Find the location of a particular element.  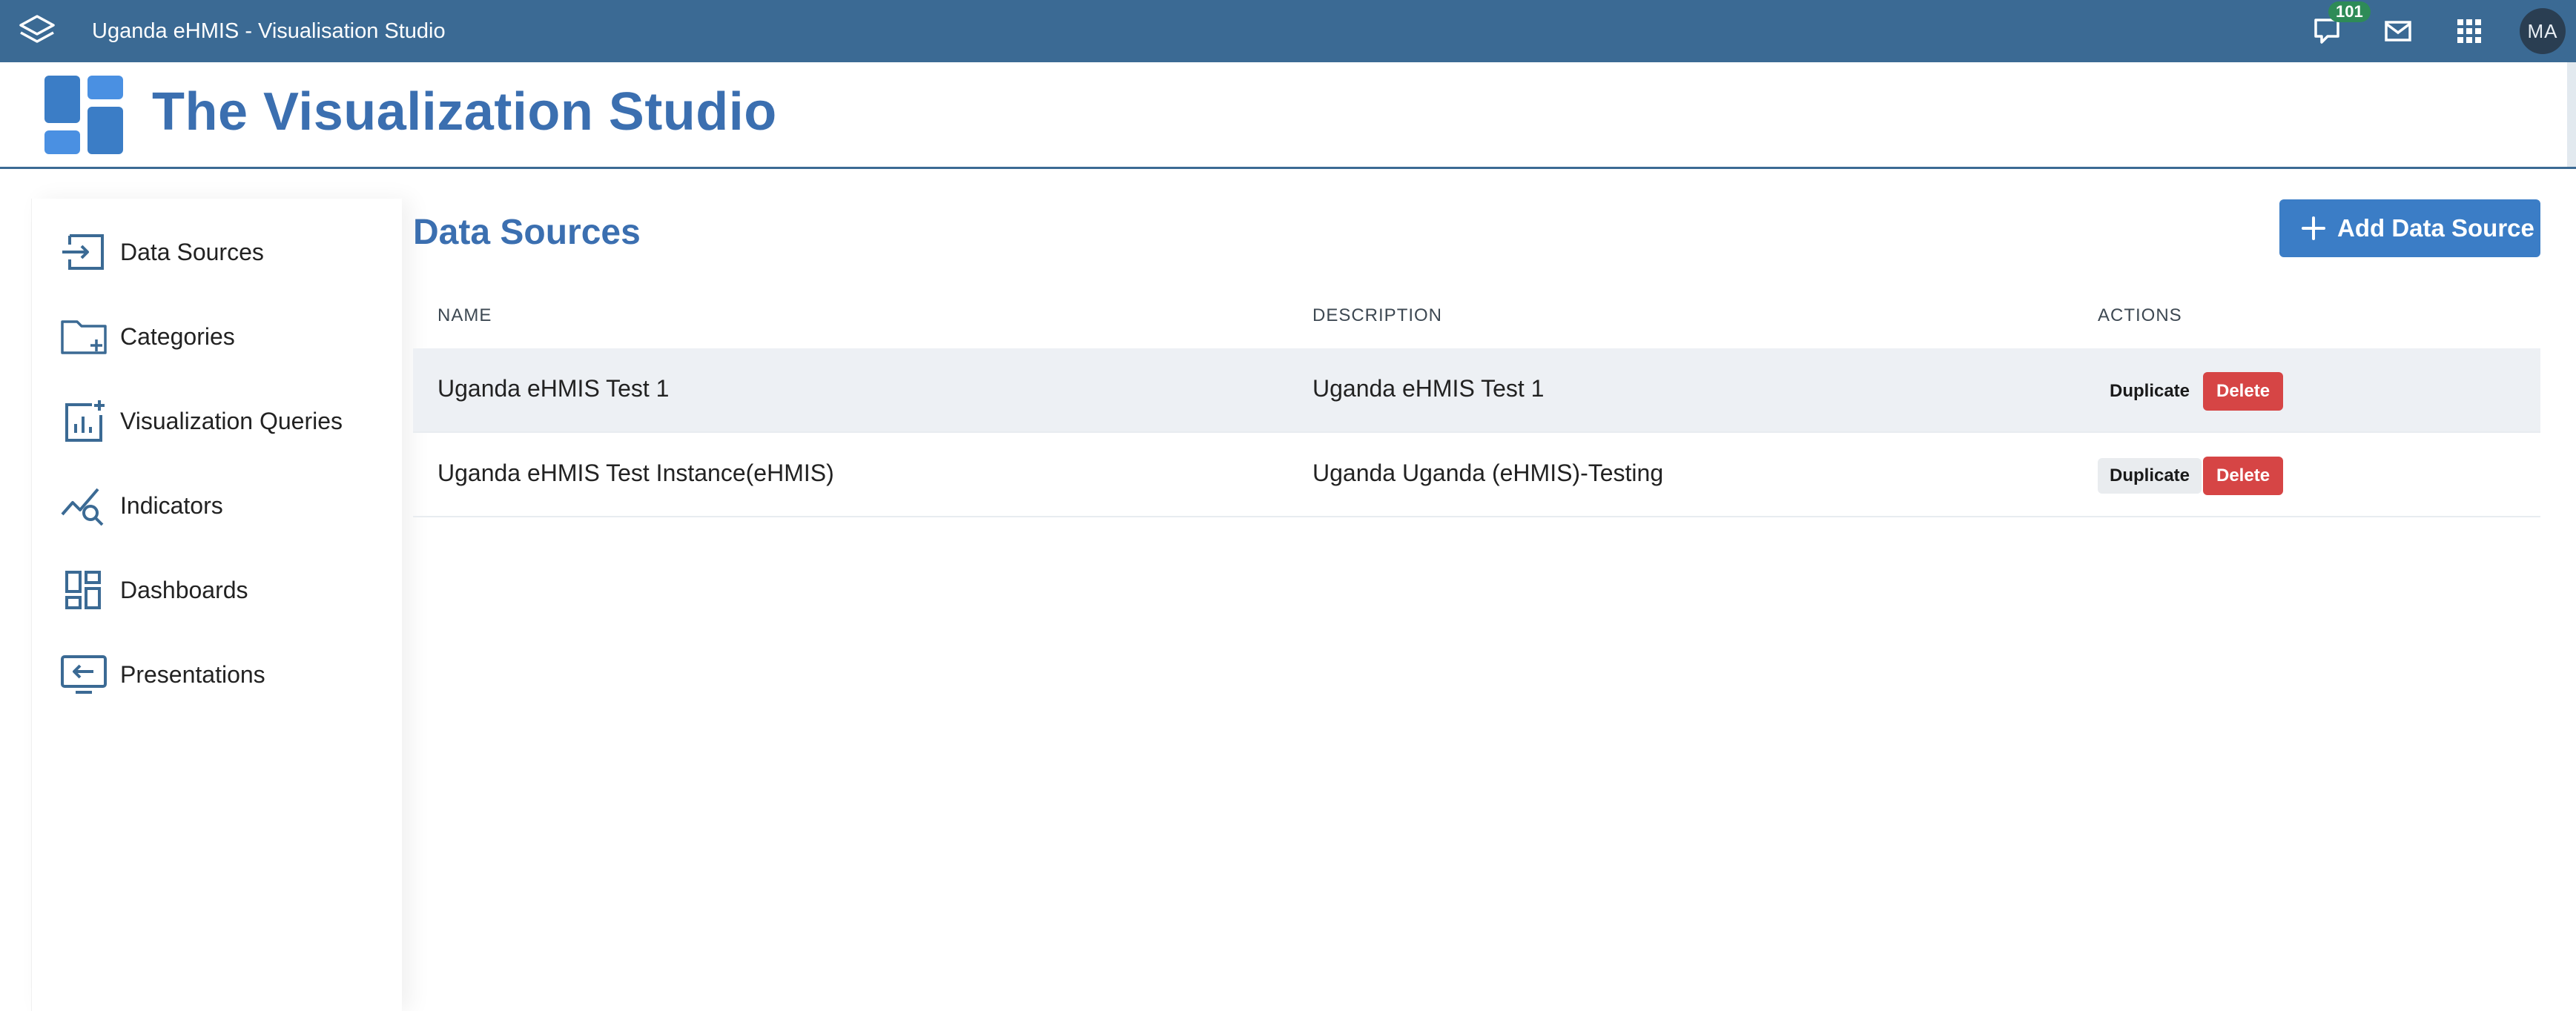

apps-grid-icon is located at coordinates (2469, 31).